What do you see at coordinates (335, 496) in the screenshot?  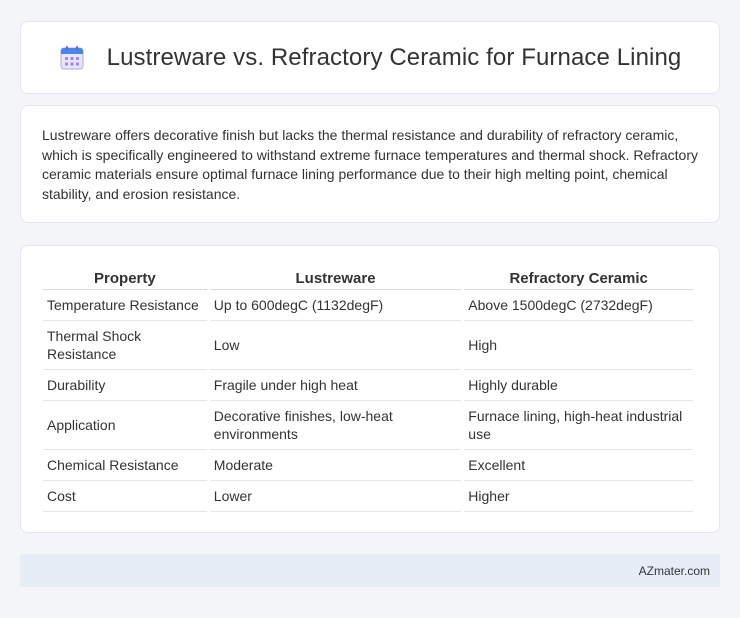 I see `table-cell: Lower` at bounding box center [335, 496].